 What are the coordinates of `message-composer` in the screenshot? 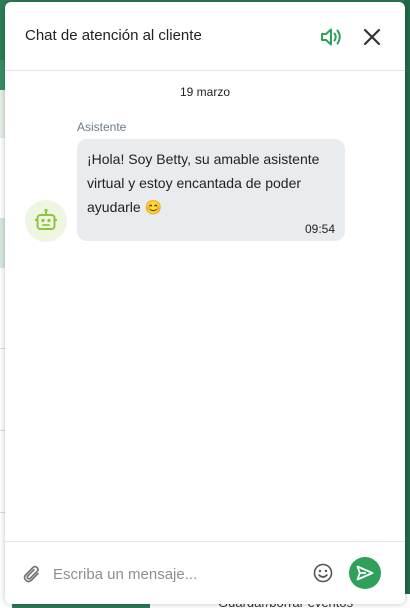 It's located at (205, 572).